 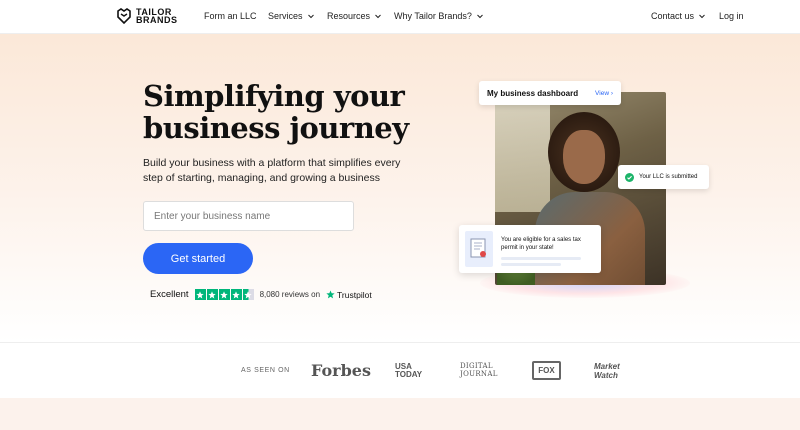 I want to click on forbes-logo: Forbes, so click(x=341, y=370).